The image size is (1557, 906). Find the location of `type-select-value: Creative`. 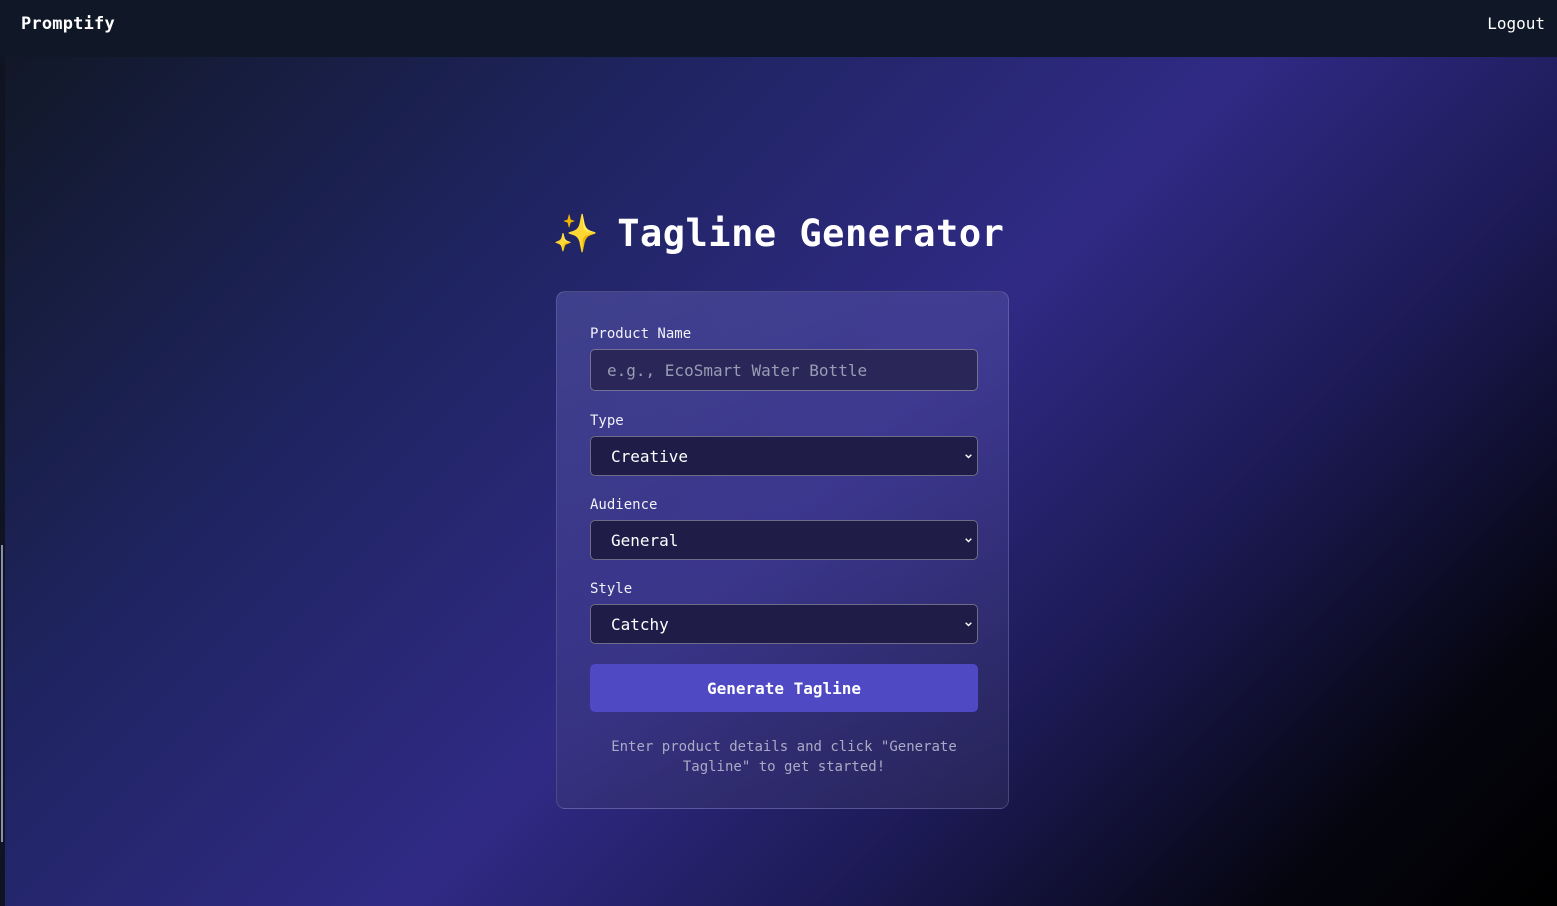

type-select-value: Creative is located at coordinates (650, 456).